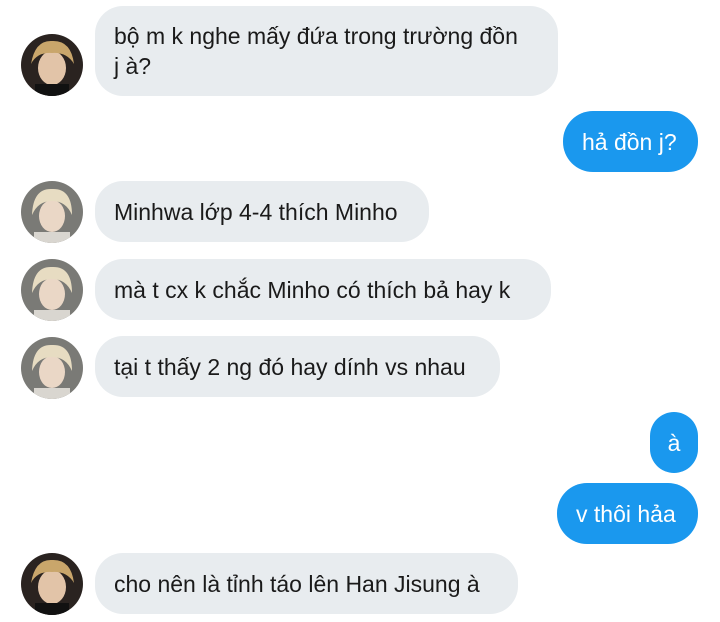  What do you see at coordinates (630, 141) in the screenshot?
I see `message-bubble-outgoing: hả đồn j?` at bounding box center [630, 141].